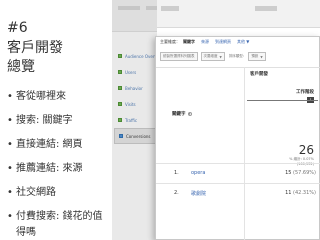  I want to click on plot-rows-button: 繪製所選資料列圖表, so click(179, 56).